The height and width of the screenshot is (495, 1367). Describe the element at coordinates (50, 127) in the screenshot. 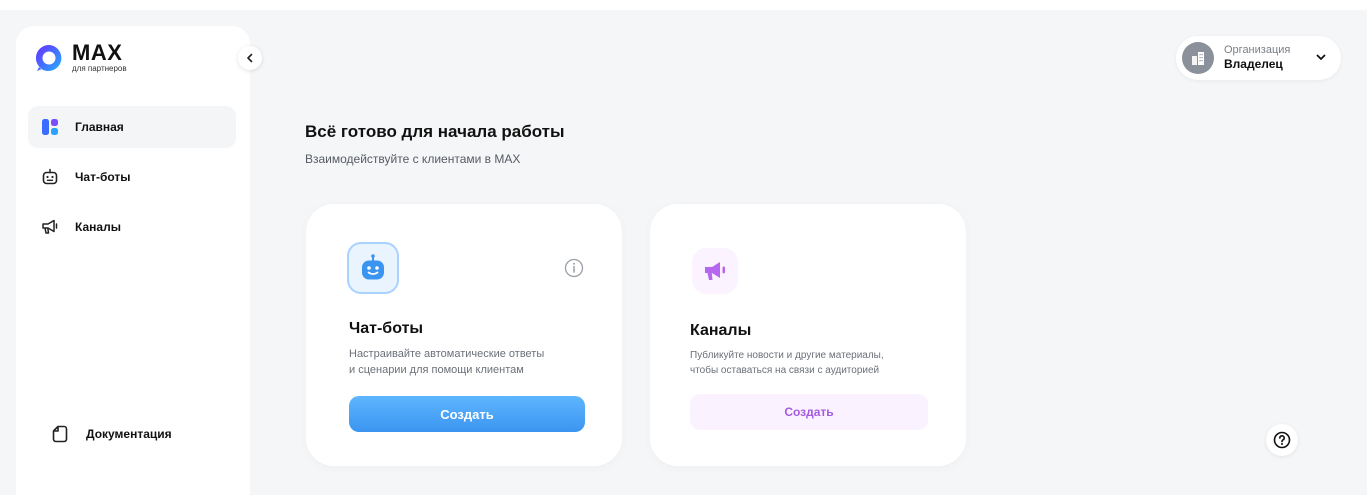

I see `dashboard-icon` at that location.